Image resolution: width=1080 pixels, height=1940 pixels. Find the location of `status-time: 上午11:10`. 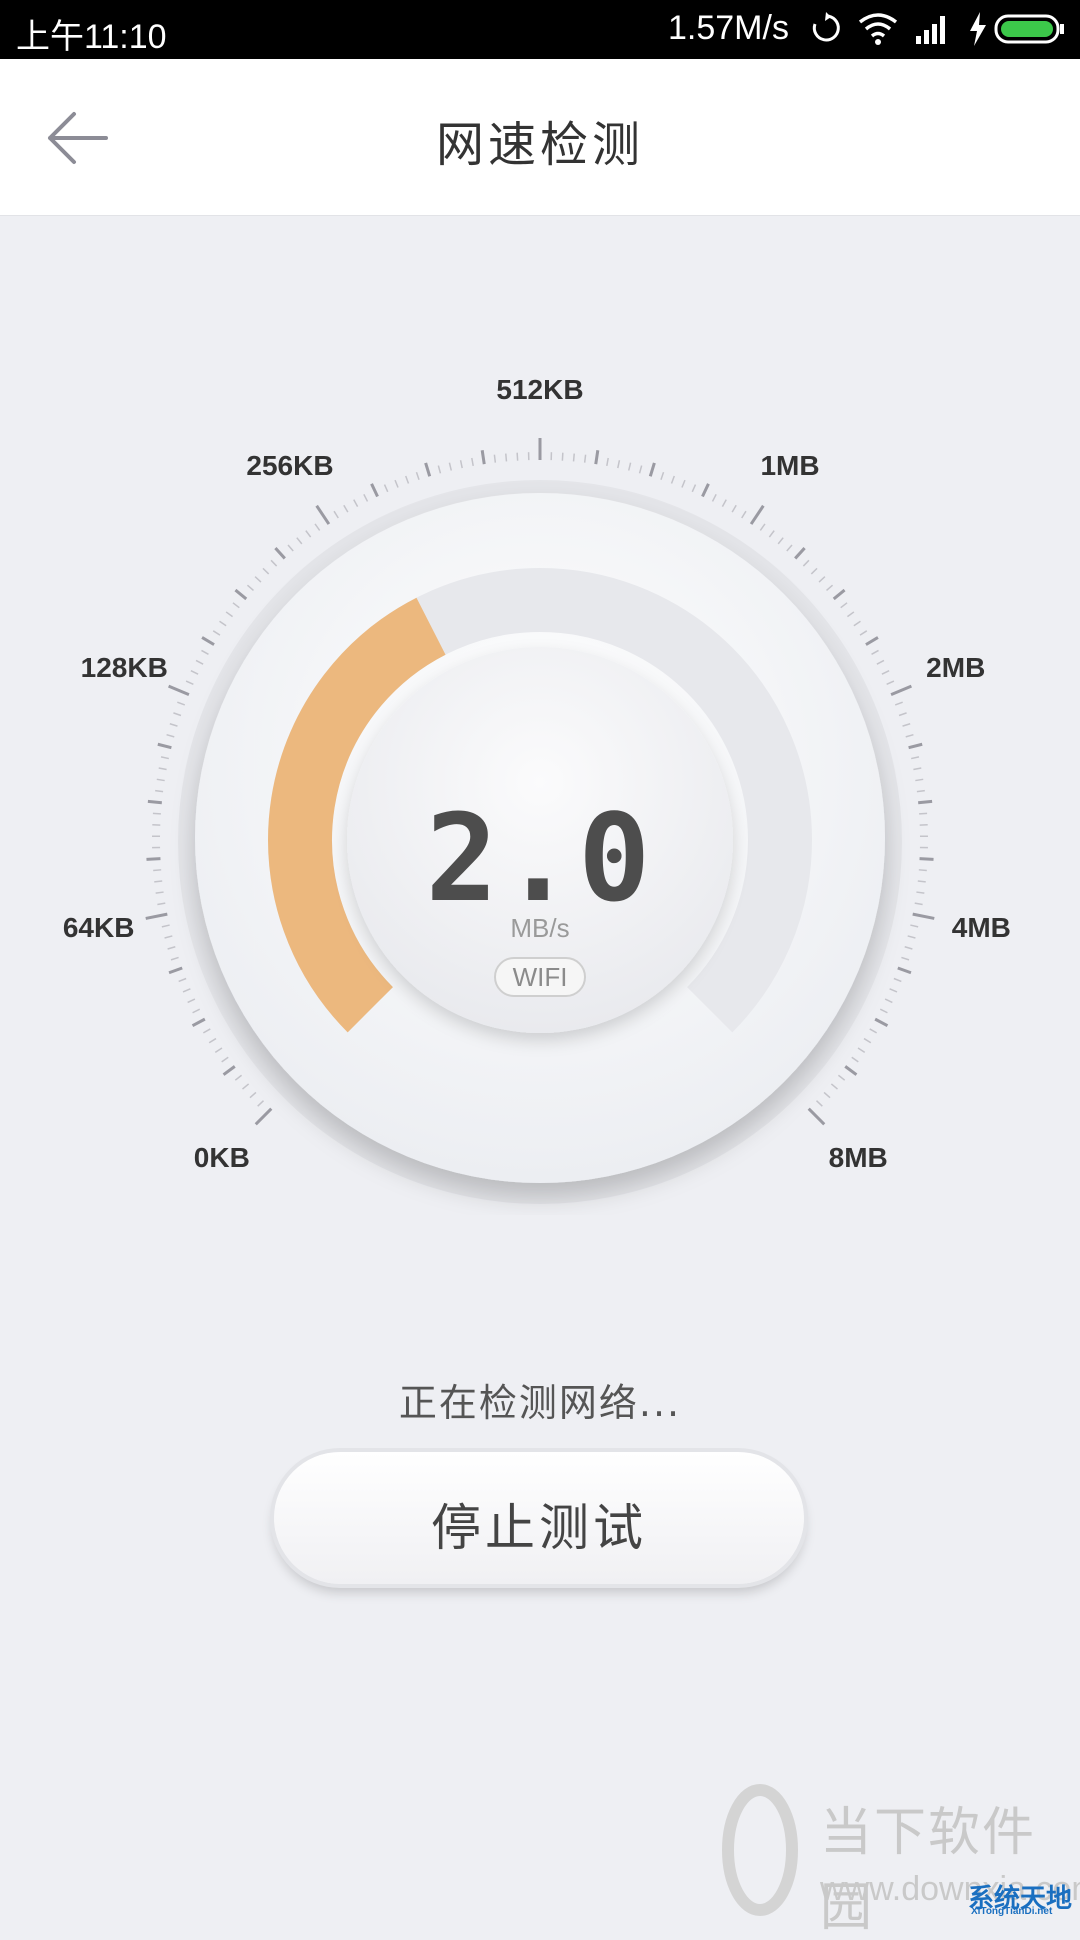

status-time: 上午11:10 is located at coordinates (91, 33).